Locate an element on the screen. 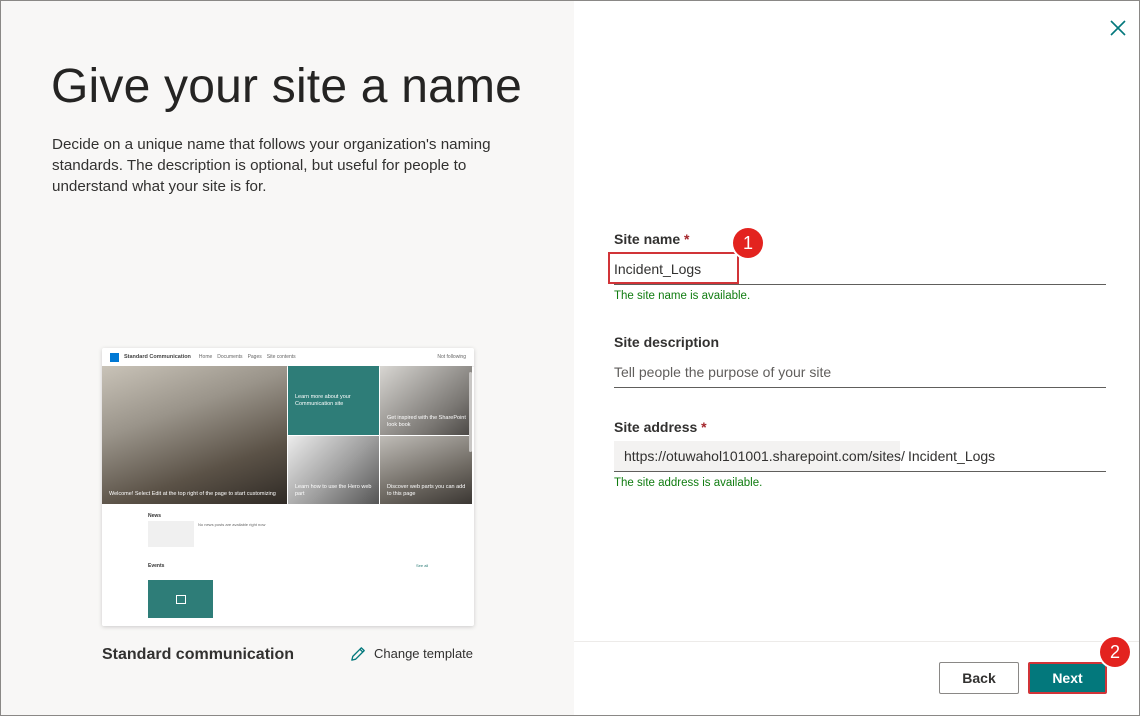  close-icon is located at coordinates (1118, 28).